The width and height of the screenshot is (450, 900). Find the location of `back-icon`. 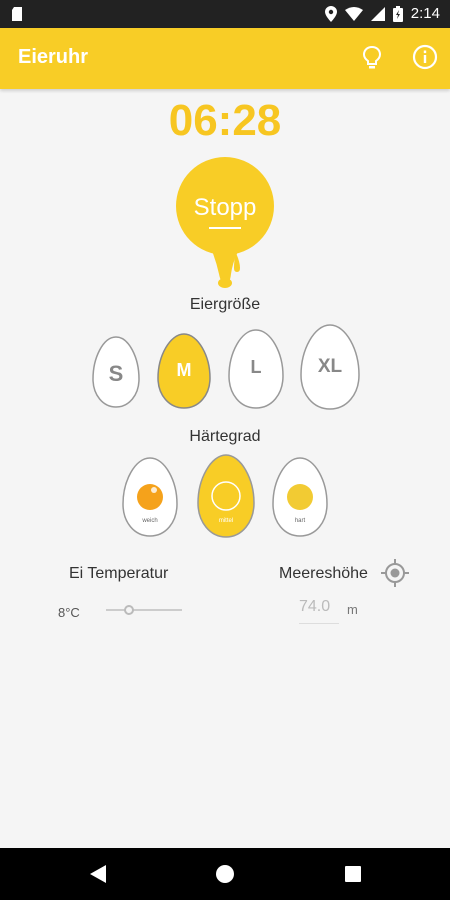

back-icon is located at coordinates (98, 874).